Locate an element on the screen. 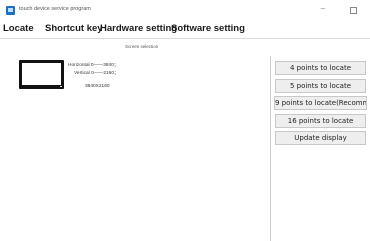 The height and width of the screenshot is (241, 370). vertical-range: Vertical 0——2160； is located at coordinates (96, 73).